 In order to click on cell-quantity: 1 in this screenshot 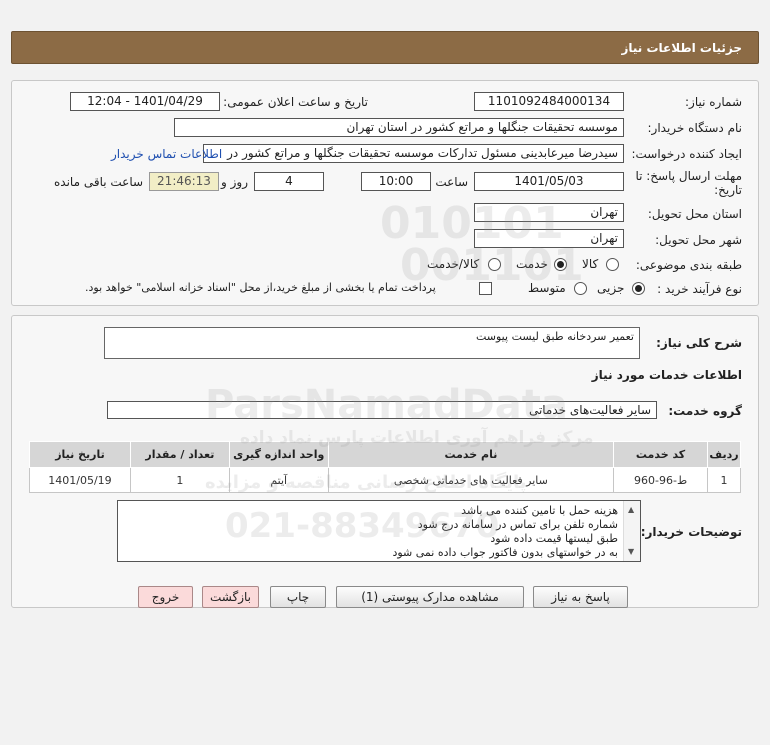, I will do `click(179, 480)`.